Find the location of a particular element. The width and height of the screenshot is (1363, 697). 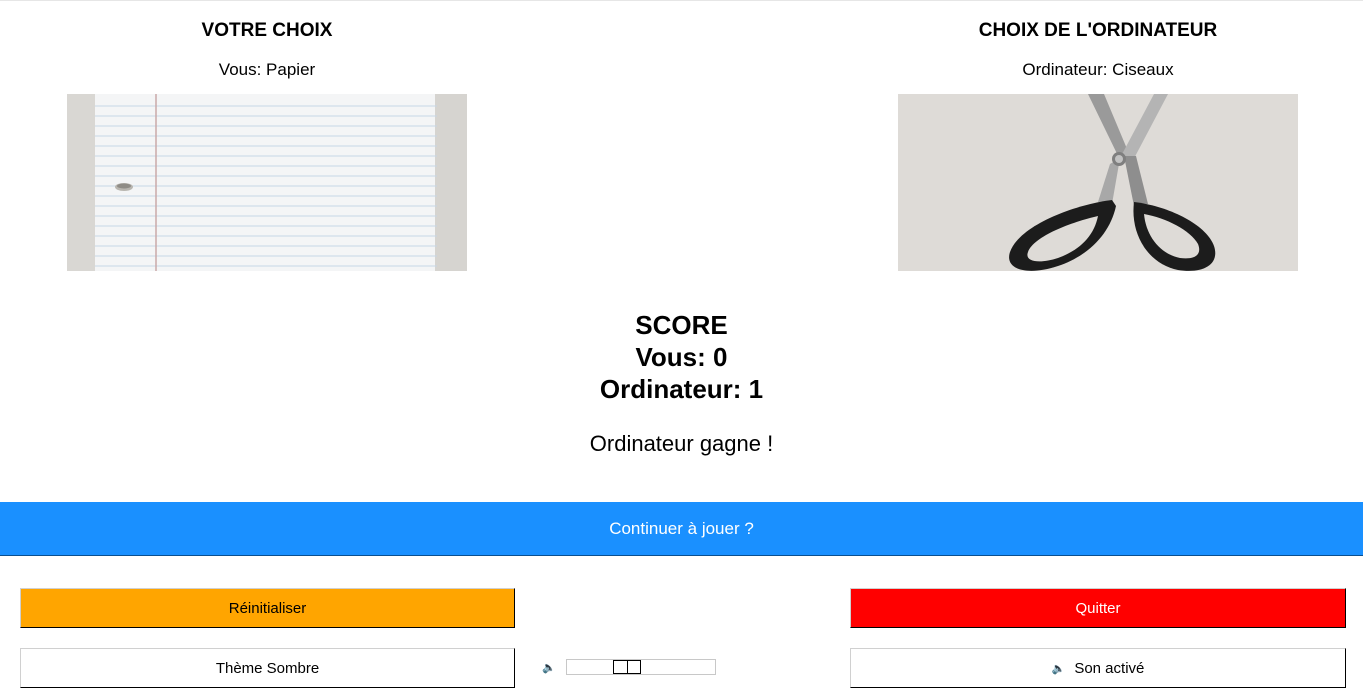

reset-label: Réinitialiser is located at coordinates (267, 608).